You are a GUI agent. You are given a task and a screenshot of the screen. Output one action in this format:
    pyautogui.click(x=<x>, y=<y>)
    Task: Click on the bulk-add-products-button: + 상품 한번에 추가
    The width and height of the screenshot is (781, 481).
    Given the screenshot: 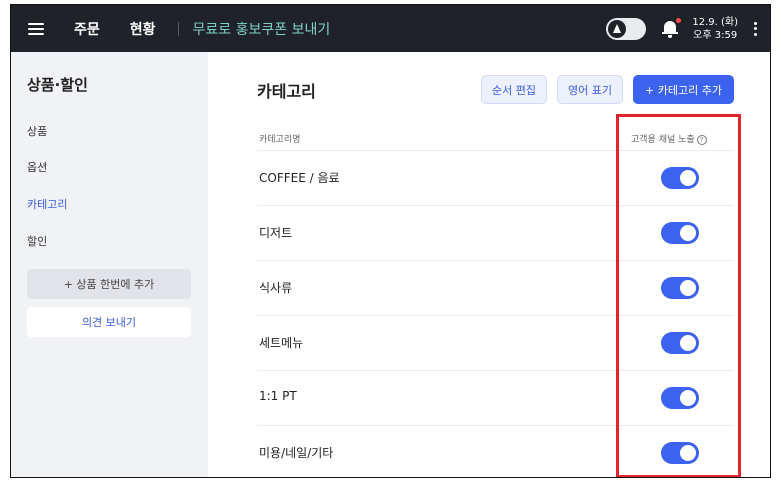 What is the action you would take?
    pyautogui.click(x=109, y=284)
    